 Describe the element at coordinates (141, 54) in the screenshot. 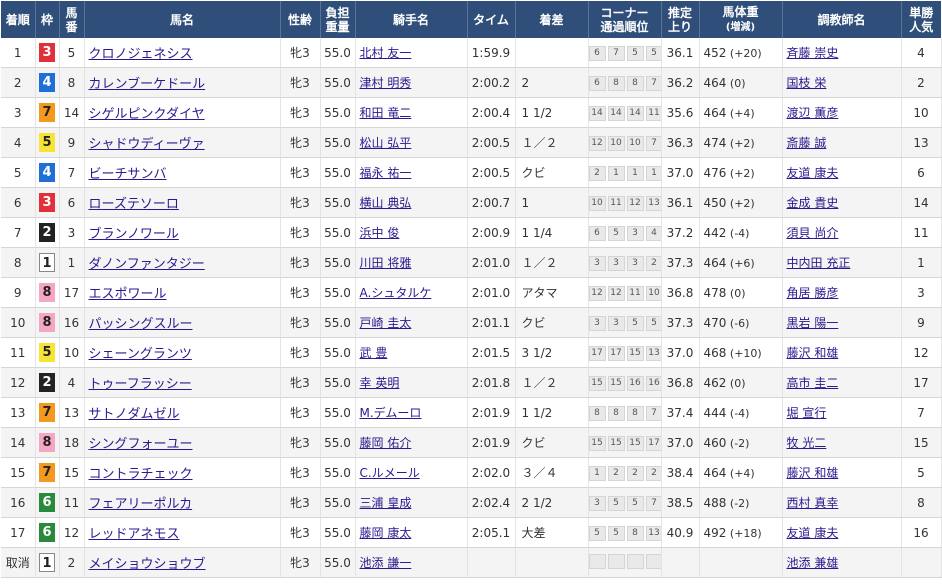

I see `horse-name-link: クロノジェネシス` at that location.